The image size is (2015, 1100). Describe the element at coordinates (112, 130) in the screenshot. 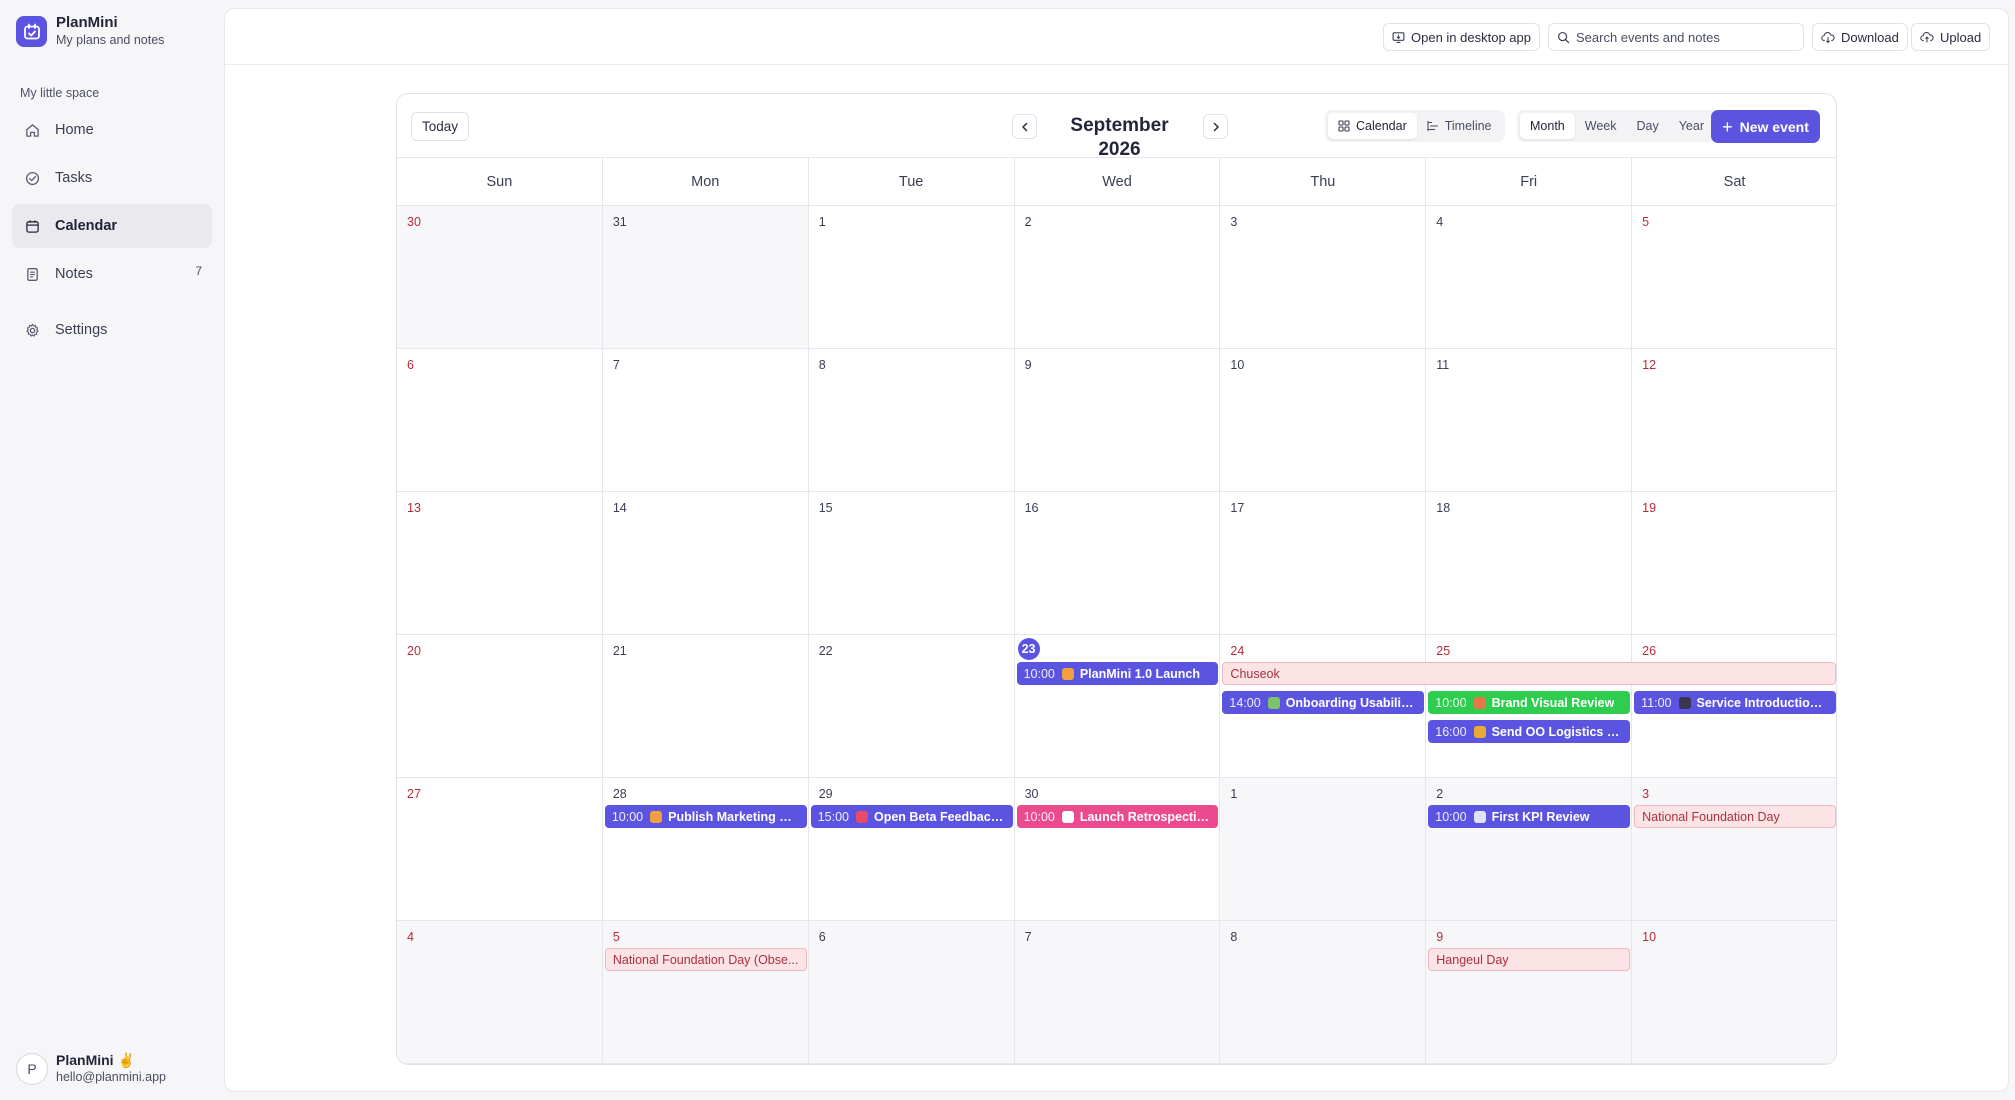

I see `sidebar-item-home: Home` at that location.